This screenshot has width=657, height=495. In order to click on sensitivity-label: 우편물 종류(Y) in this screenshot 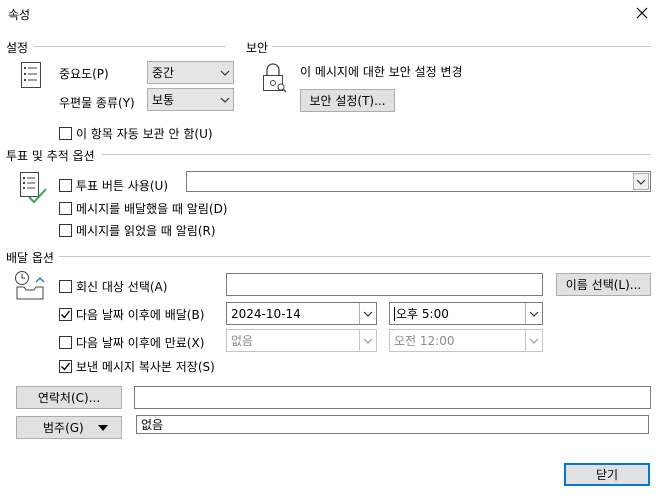, I will do `click(97, 103)`.